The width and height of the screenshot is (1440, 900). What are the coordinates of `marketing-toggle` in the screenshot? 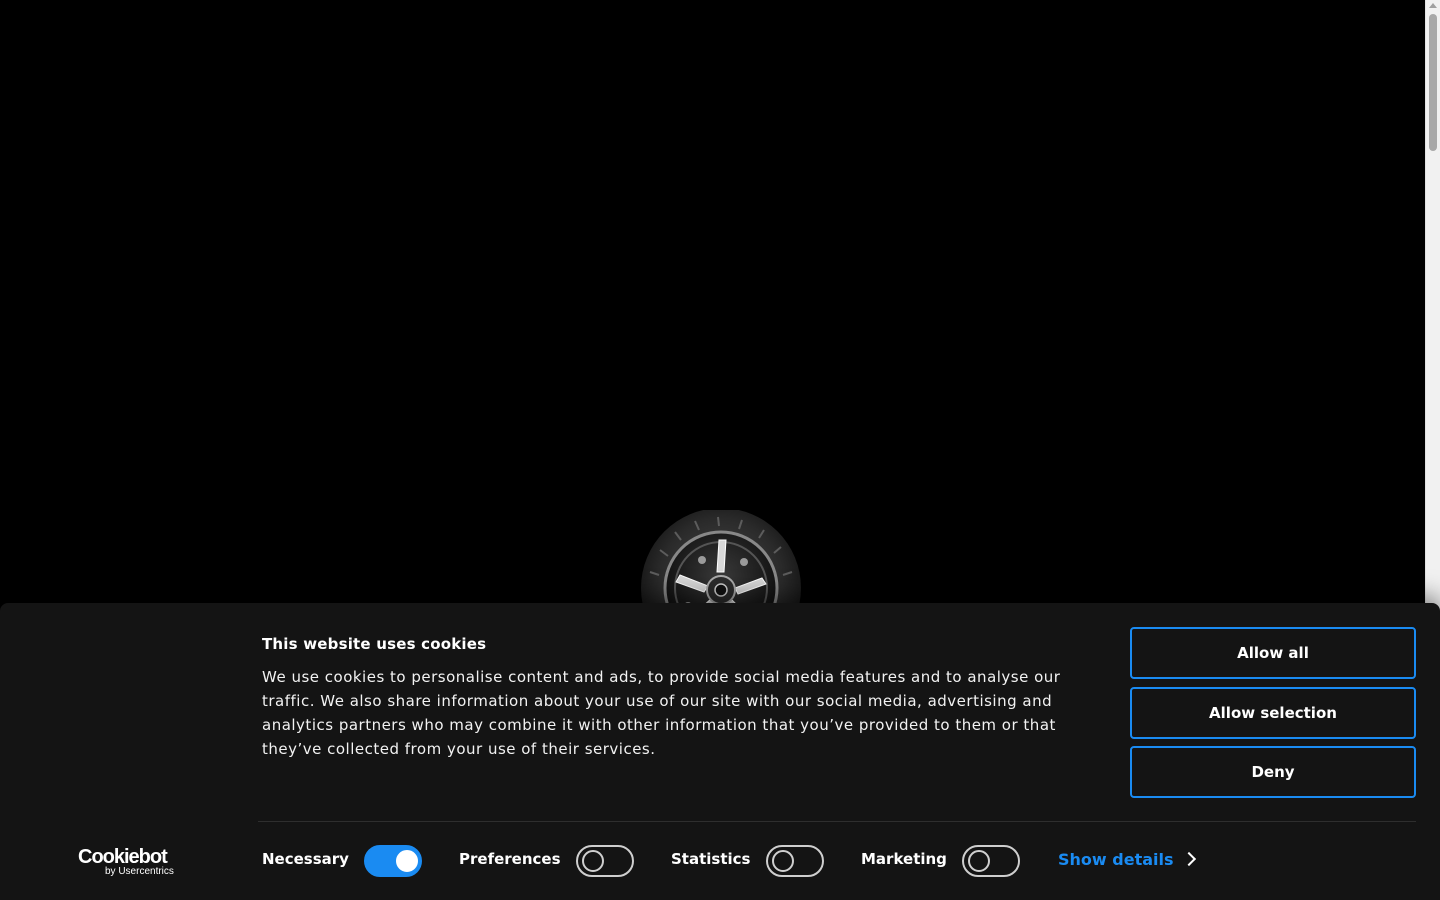 It's located at (991, 861).